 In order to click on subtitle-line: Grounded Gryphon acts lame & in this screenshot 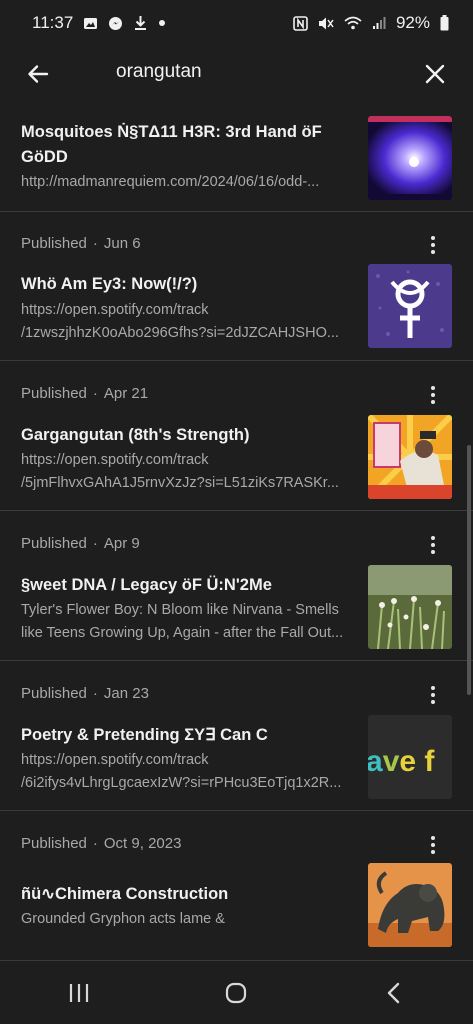, I will do `click(123, 919)`.